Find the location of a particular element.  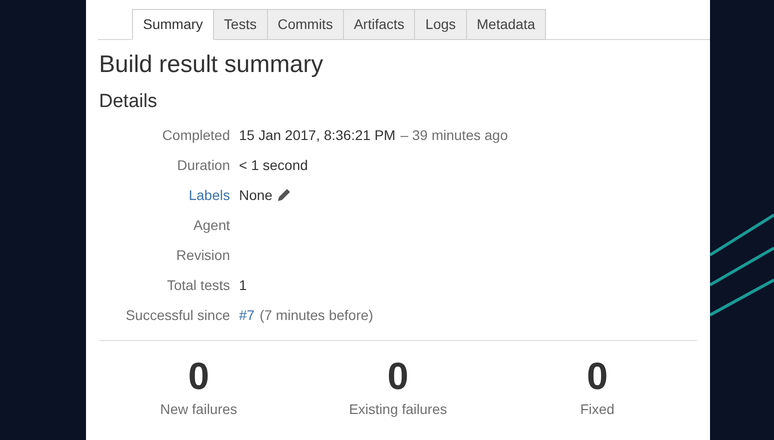

detail-value: 15 Jan 2017, 8:36:21 PM is located at coordinates (317, 135).